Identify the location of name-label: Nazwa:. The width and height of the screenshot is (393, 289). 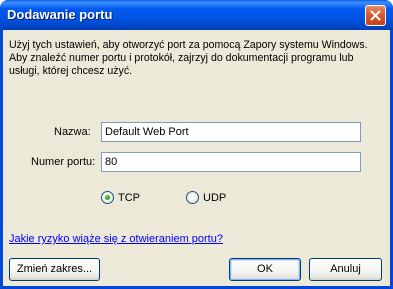
(72, 132).